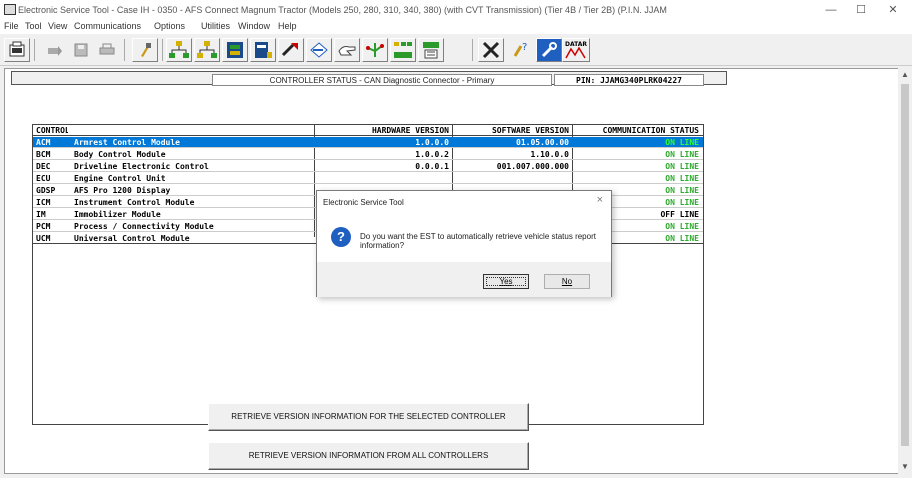  Describe the element at coordinates (456, 50) in the screenshot. I see `toolbar: ? DATAR` at that location.